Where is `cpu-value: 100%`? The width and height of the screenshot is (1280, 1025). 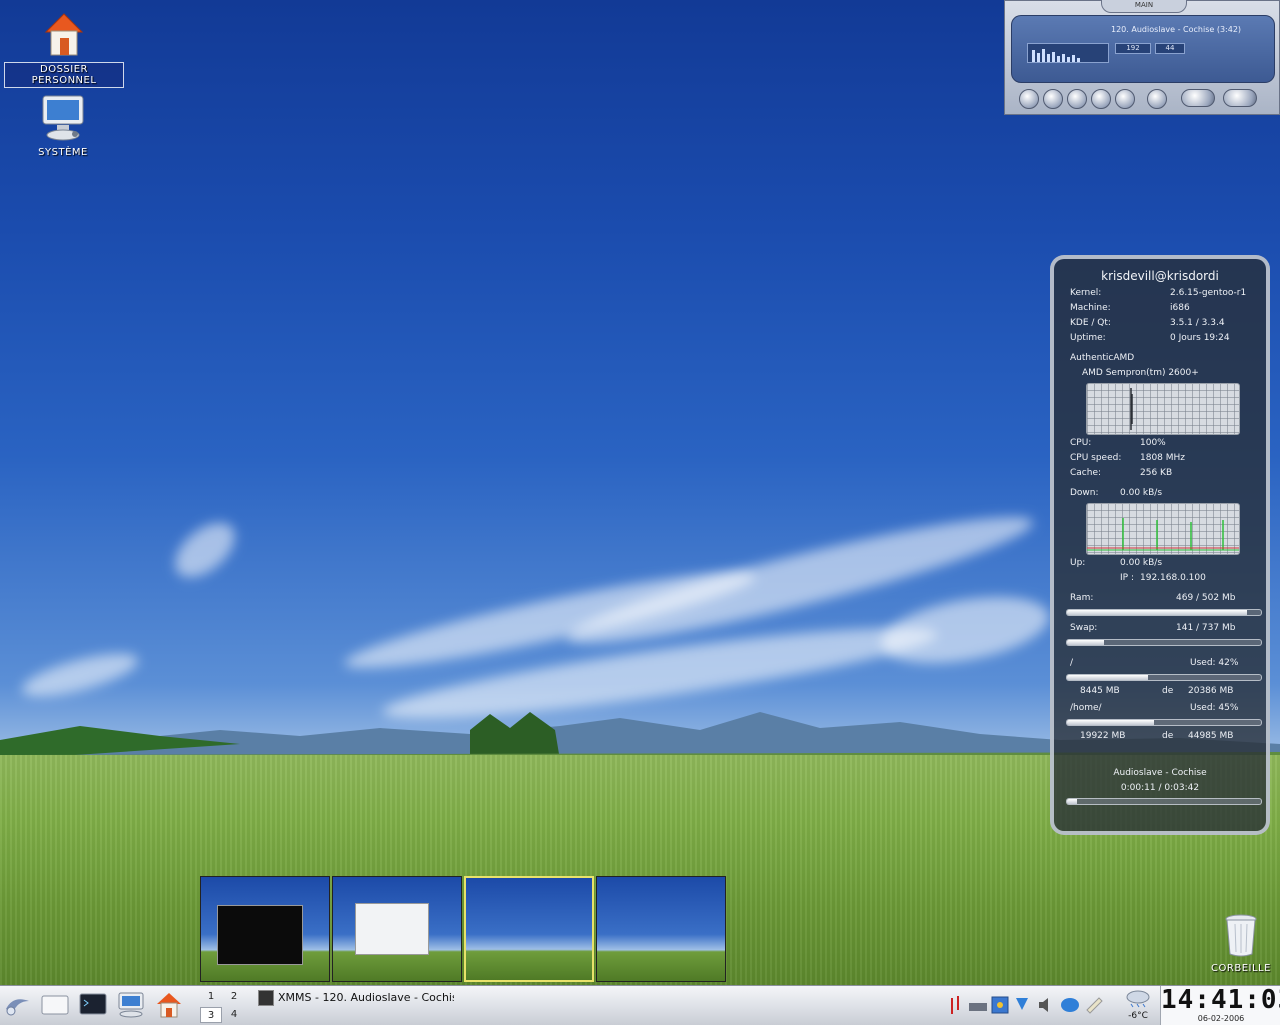
cpu-value: 100% is located at coordinates (1153, 443).